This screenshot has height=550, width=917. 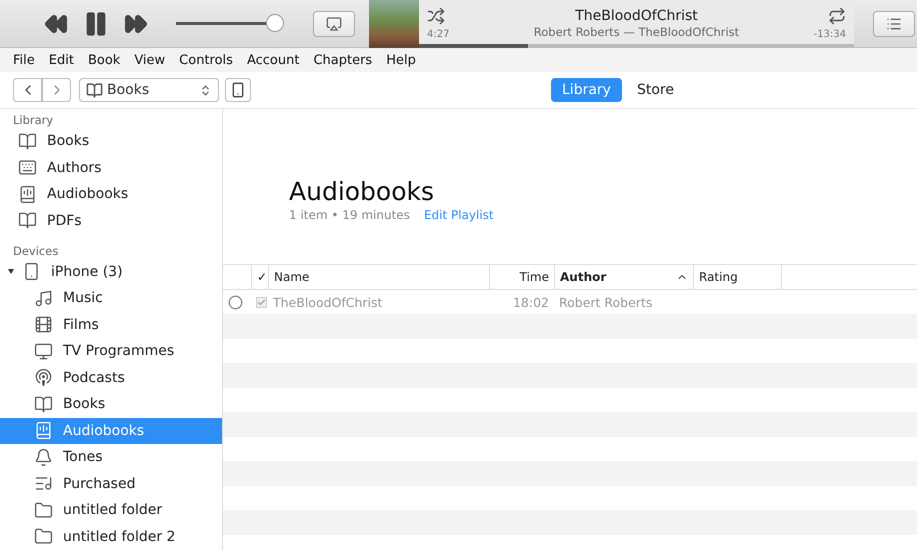 What do you see at coordinates (43, 457) in the screenshot?
I see `bell-icon` at bounding box center [43, 457].